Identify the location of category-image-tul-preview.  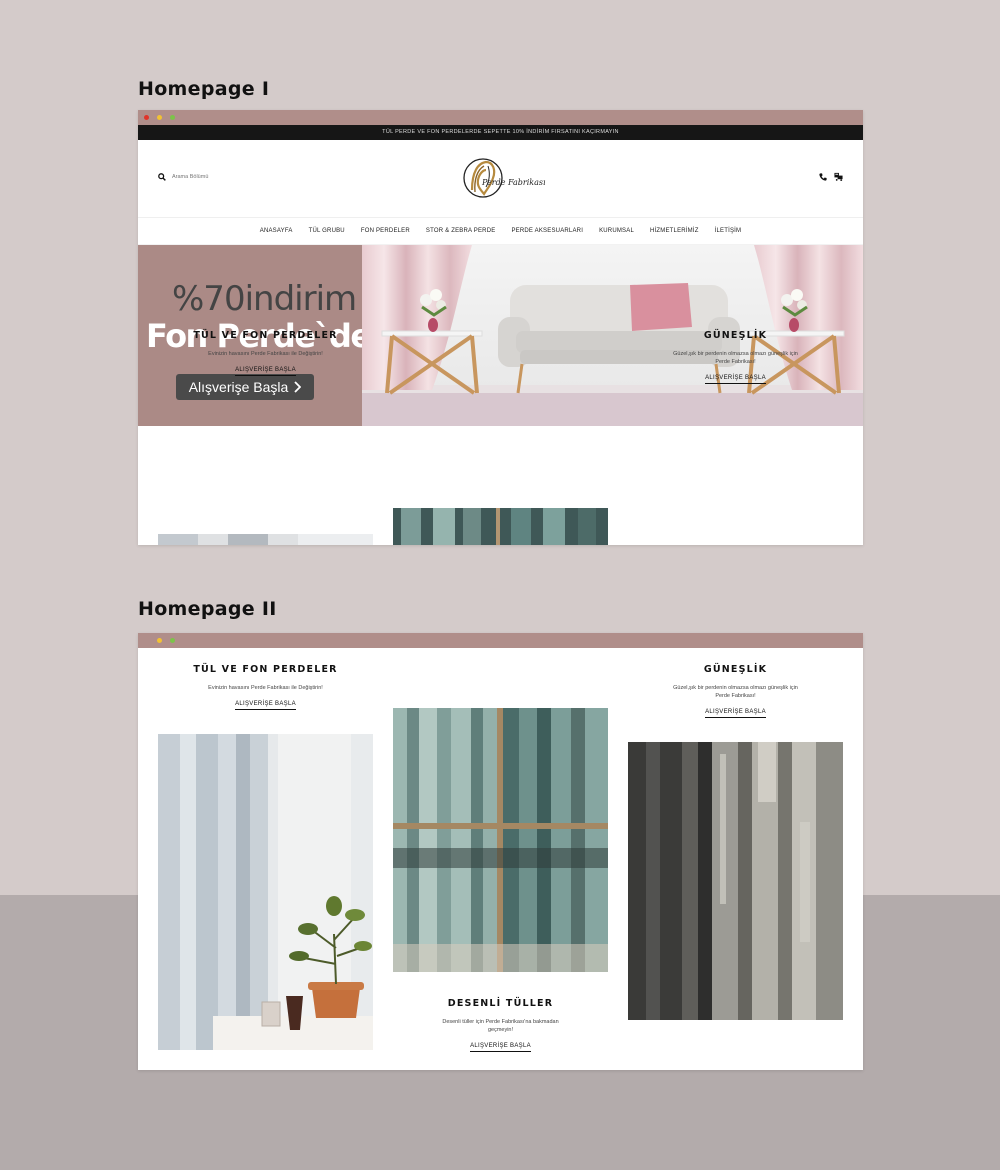
(265, 539).